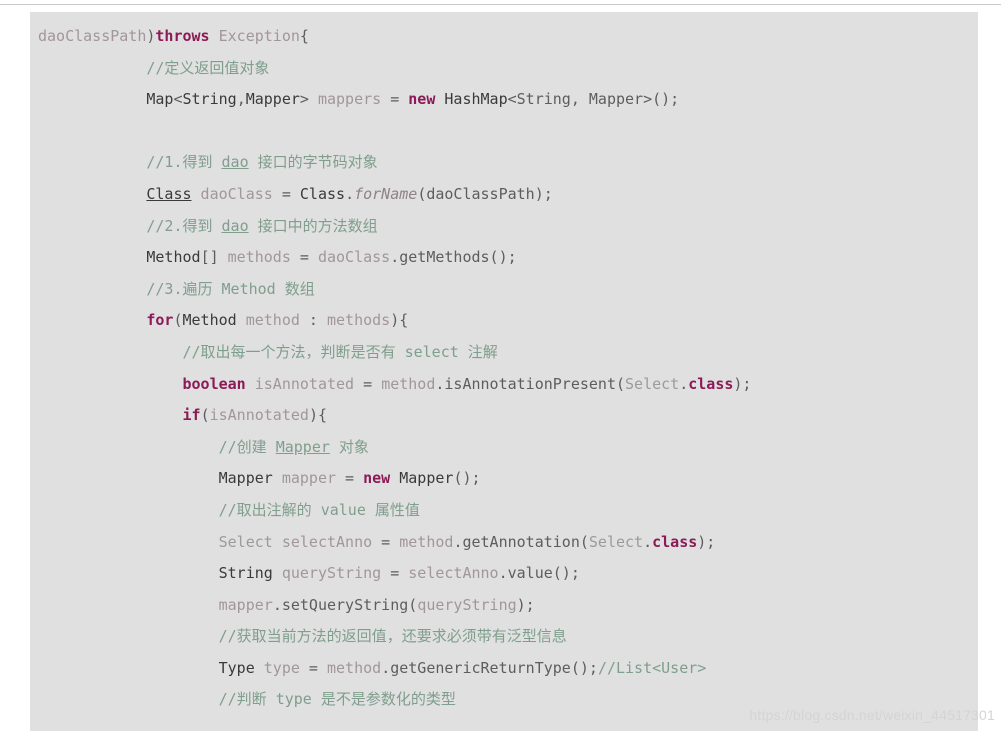 This screenshot has height=731, width=1001. Describe the element at coordinates (652, 667) in the screenshot. I see `code-token: //List<User>` at that location.